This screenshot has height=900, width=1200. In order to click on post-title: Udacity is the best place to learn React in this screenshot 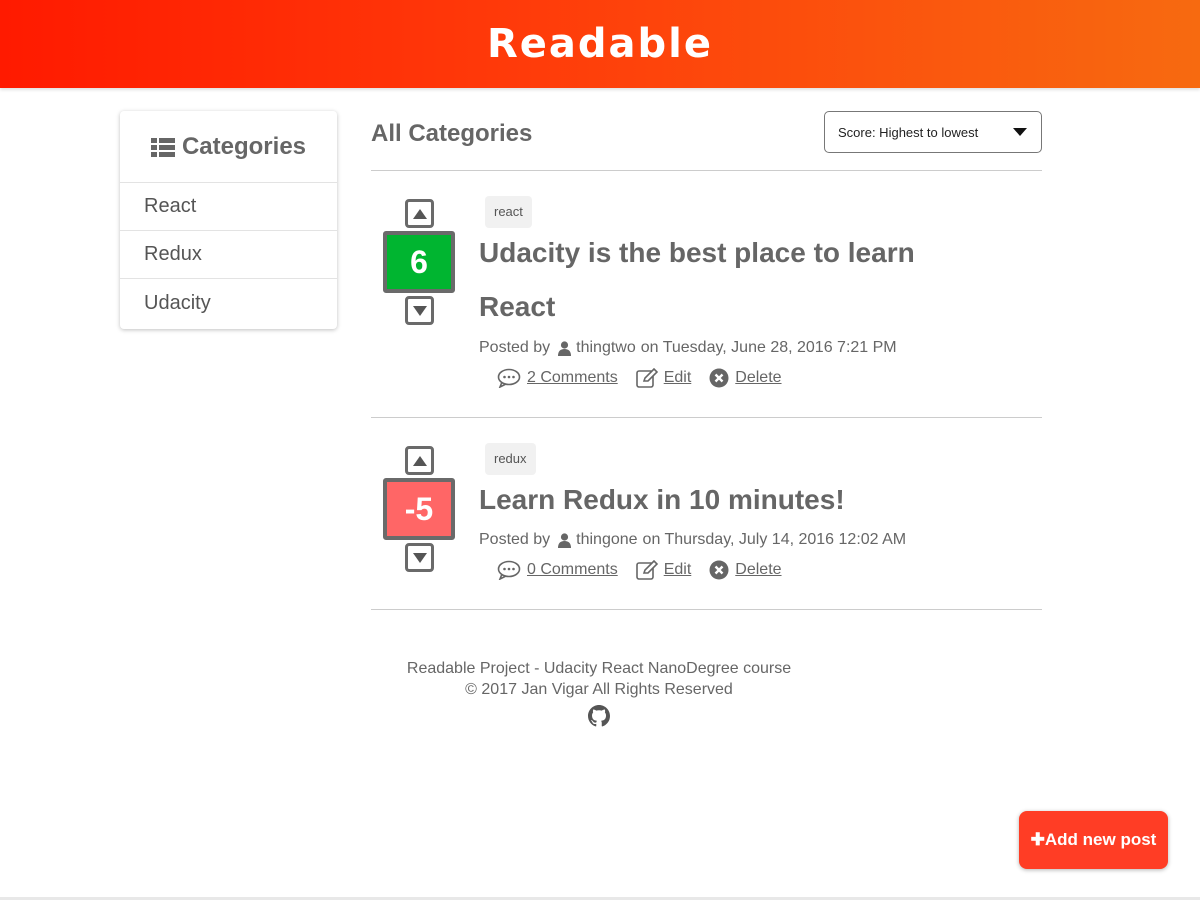, I will do `click(729, 280)`.